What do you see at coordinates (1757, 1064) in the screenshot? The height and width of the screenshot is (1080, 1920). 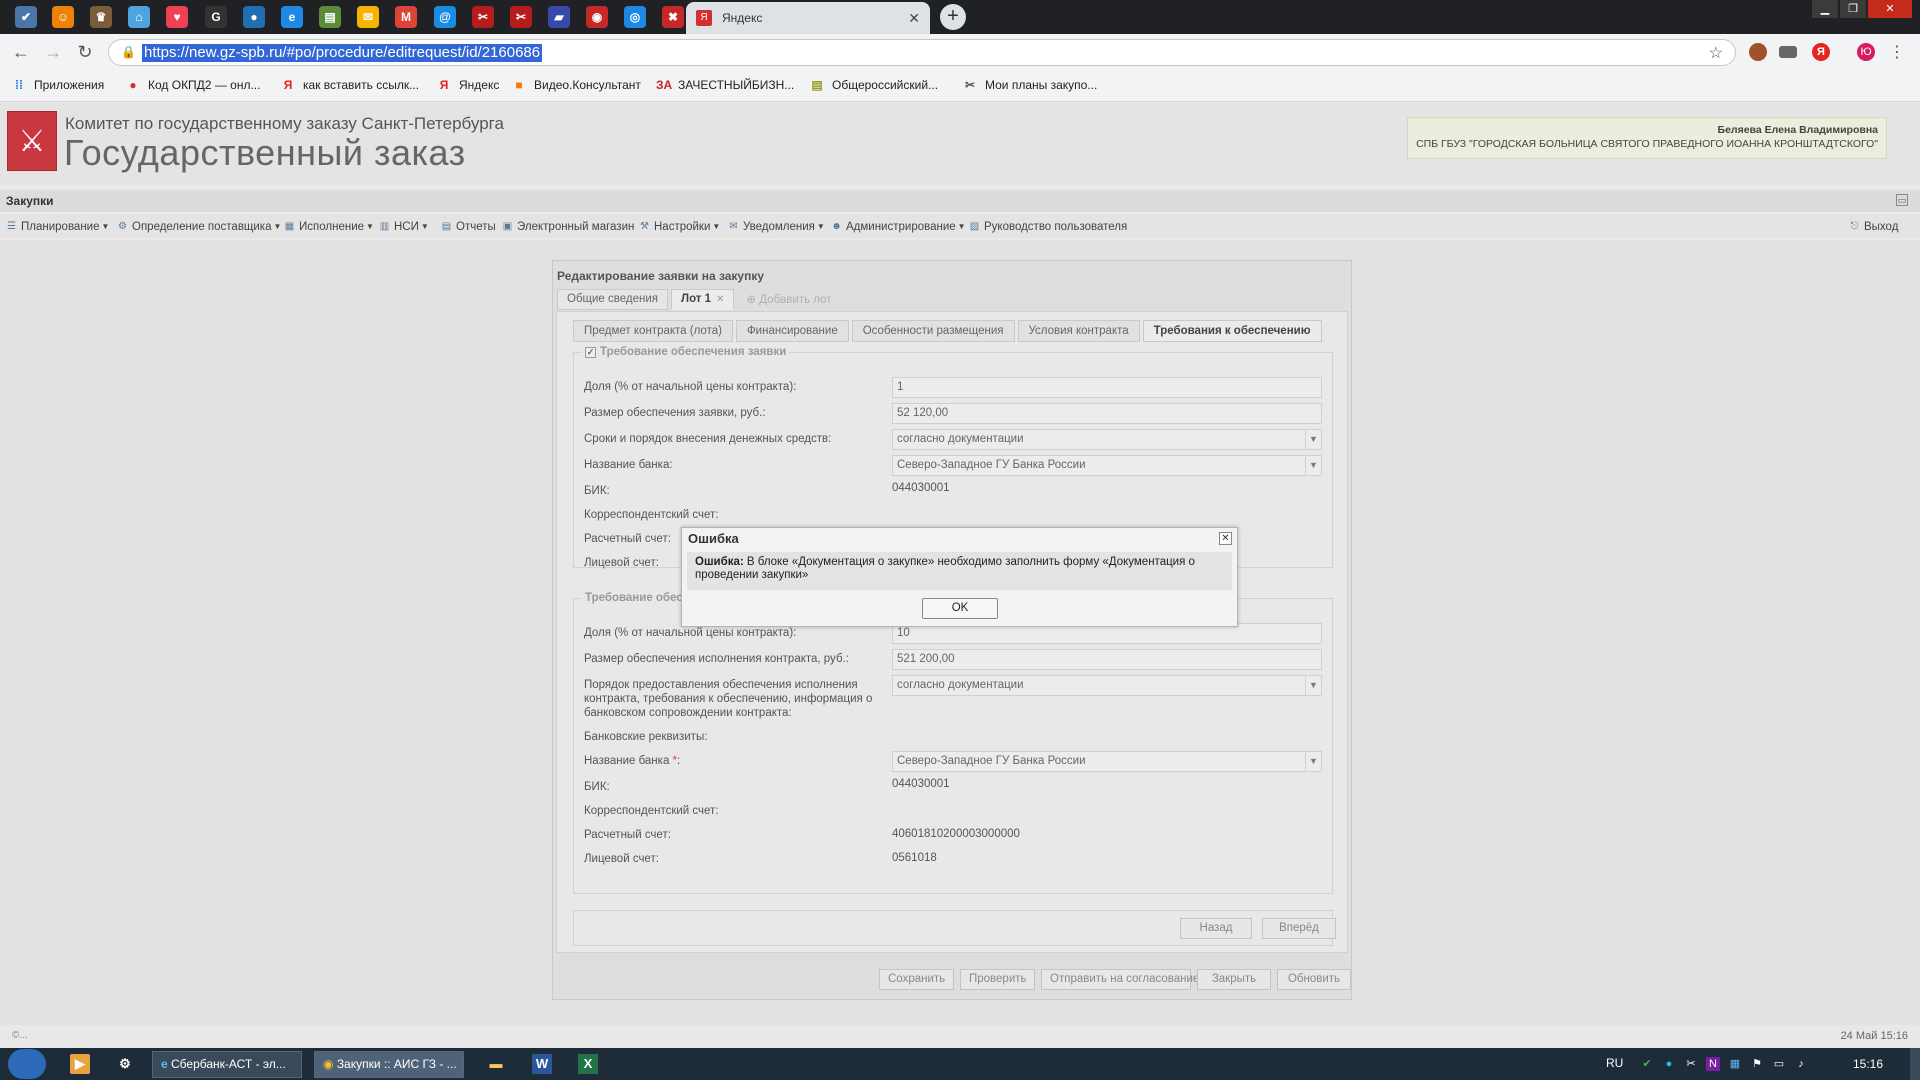 I see `tray-icon: ⚑` at bounding box center [1757, 1064].